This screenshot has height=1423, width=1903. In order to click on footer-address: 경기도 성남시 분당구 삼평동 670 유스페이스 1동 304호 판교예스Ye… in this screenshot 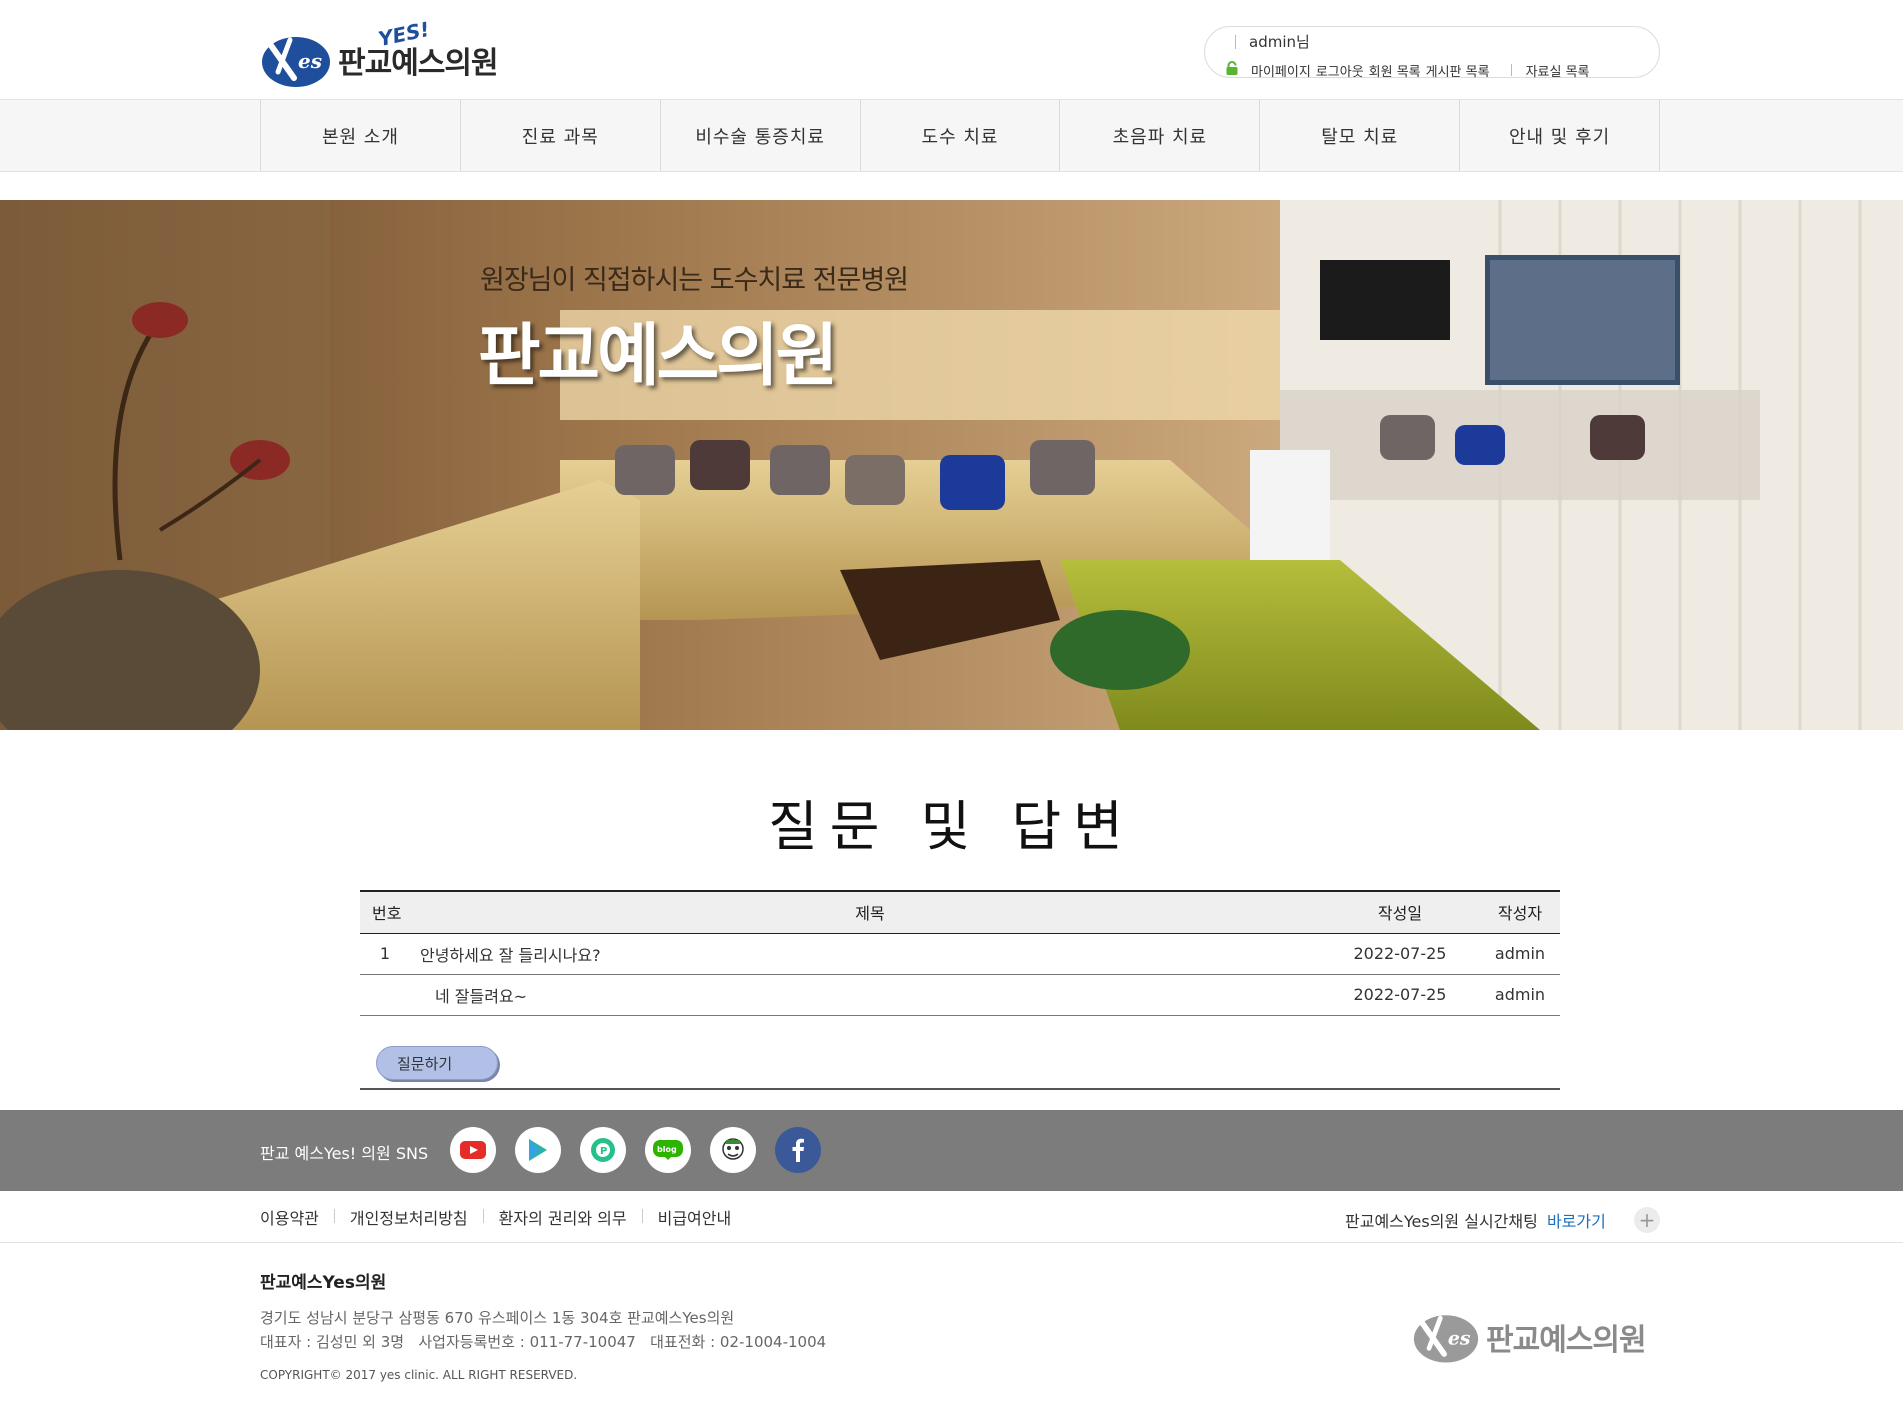, I will do `click(497, 1318)`.